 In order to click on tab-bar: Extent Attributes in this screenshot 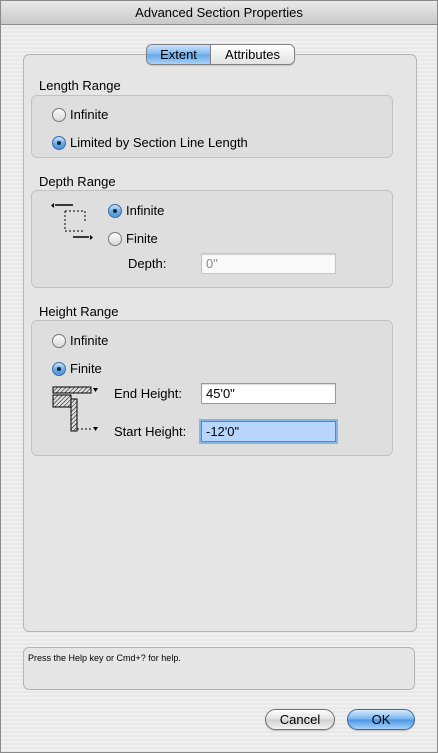, I will do `click(220, 54)`.